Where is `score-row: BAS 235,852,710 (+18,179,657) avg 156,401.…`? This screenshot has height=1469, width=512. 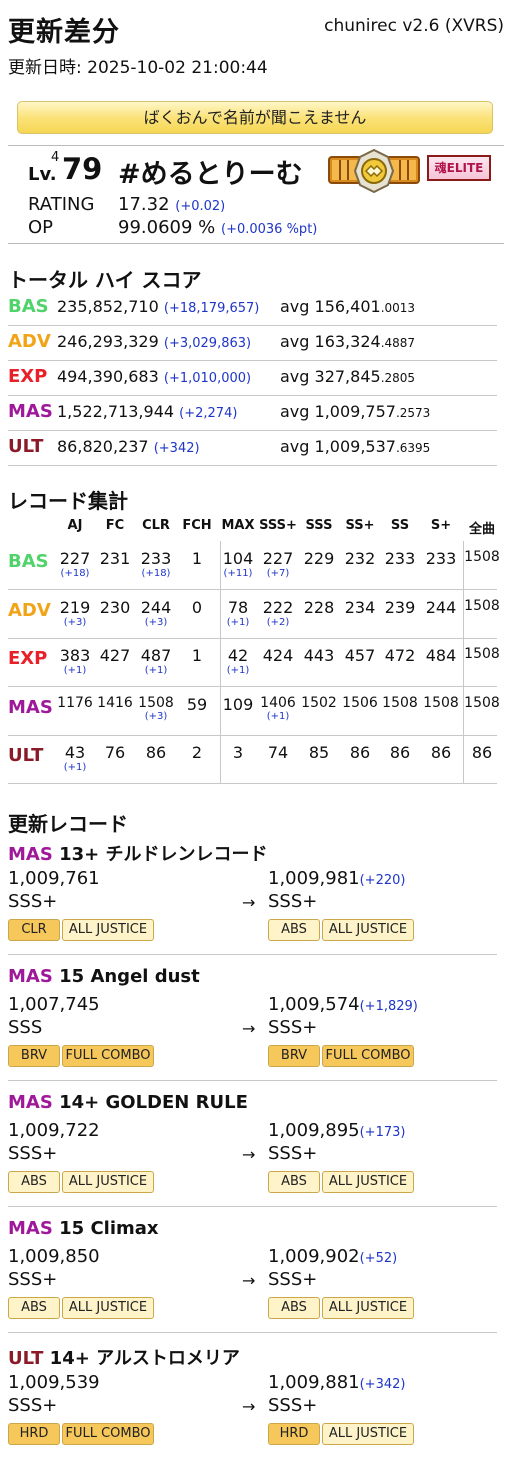
score-row: BAS 235,852,710 (+18,179,657) avg 156,401.… is located at coordinates (252, 308).